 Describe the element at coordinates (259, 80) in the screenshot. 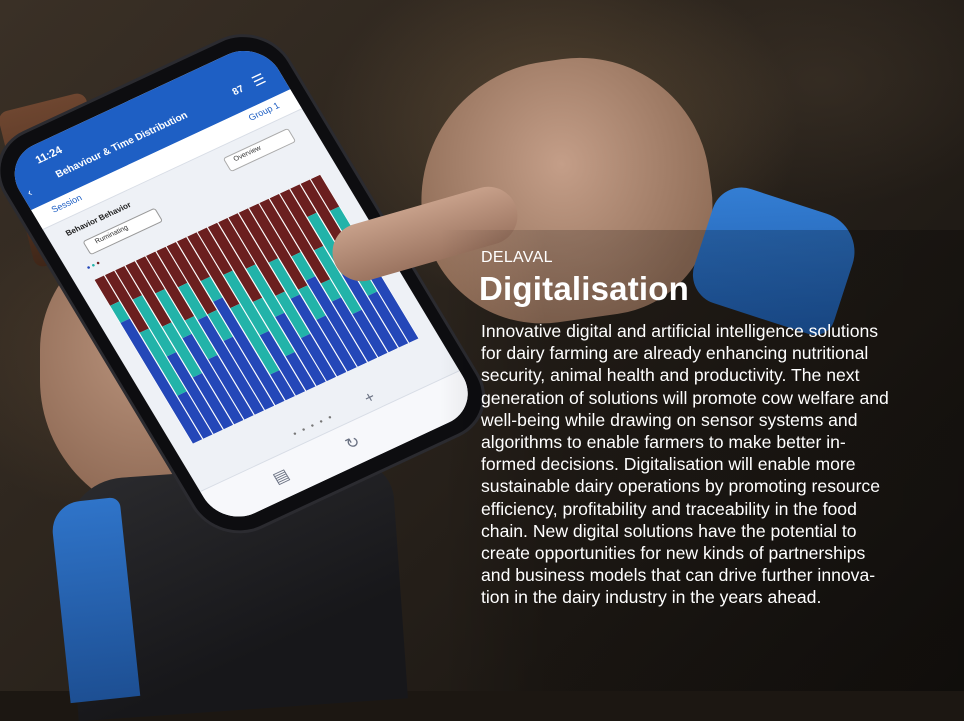

I see `menu-icon: ☰` at that location.